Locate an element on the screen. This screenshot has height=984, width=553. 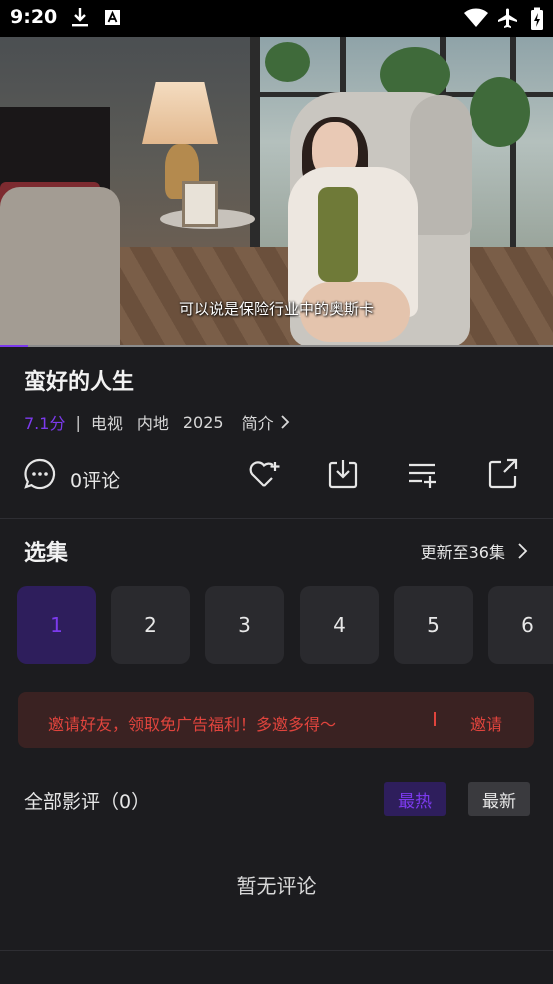
show-meta: 7.1分 | 电视 内地 2025 简介 is located at coordinates (158, 422).